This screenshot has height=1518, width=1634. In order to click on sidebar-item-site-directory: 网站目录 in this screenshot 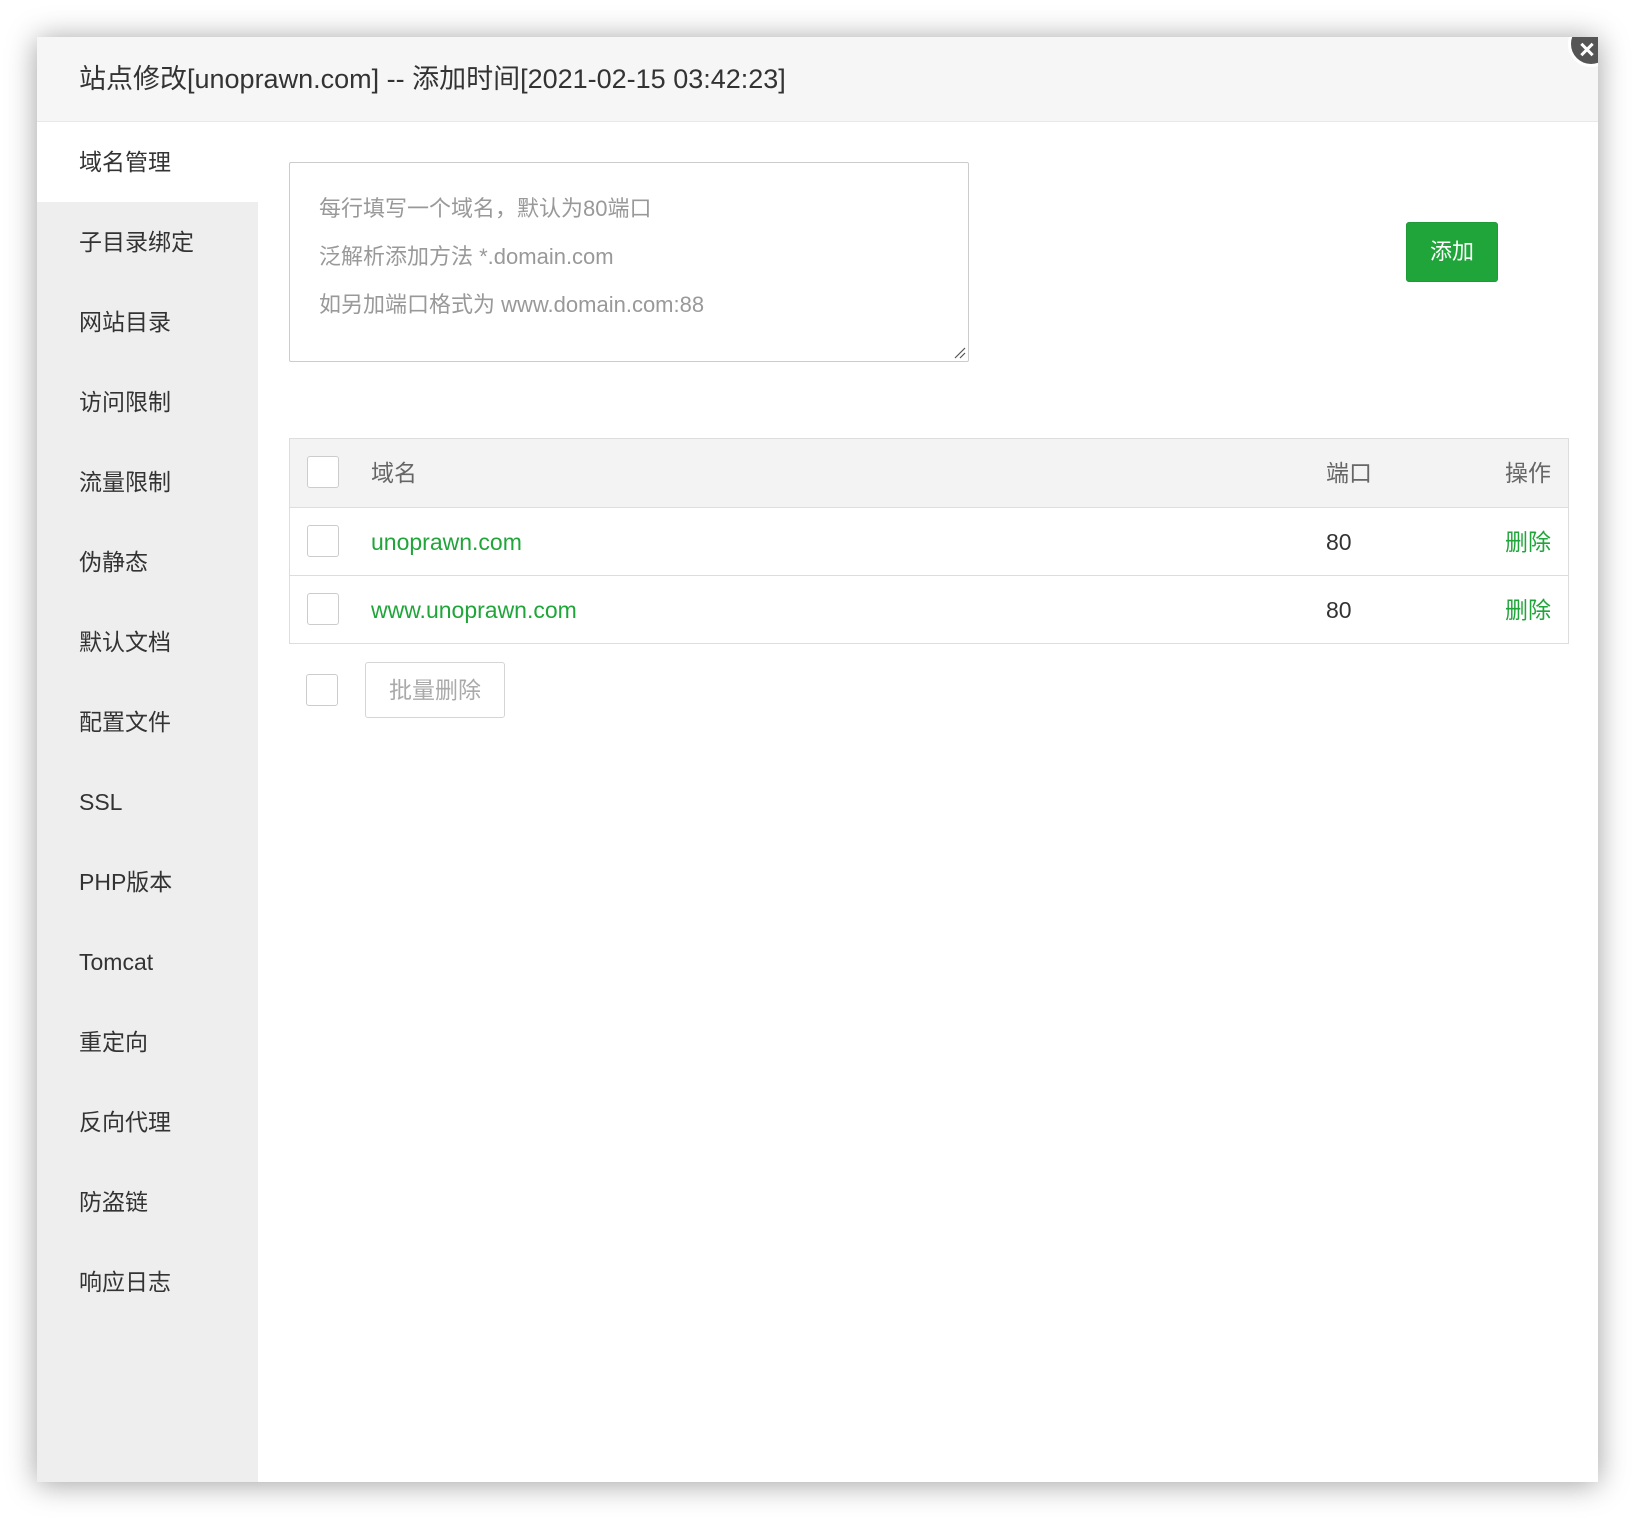, I will do `click(147, 322)`.